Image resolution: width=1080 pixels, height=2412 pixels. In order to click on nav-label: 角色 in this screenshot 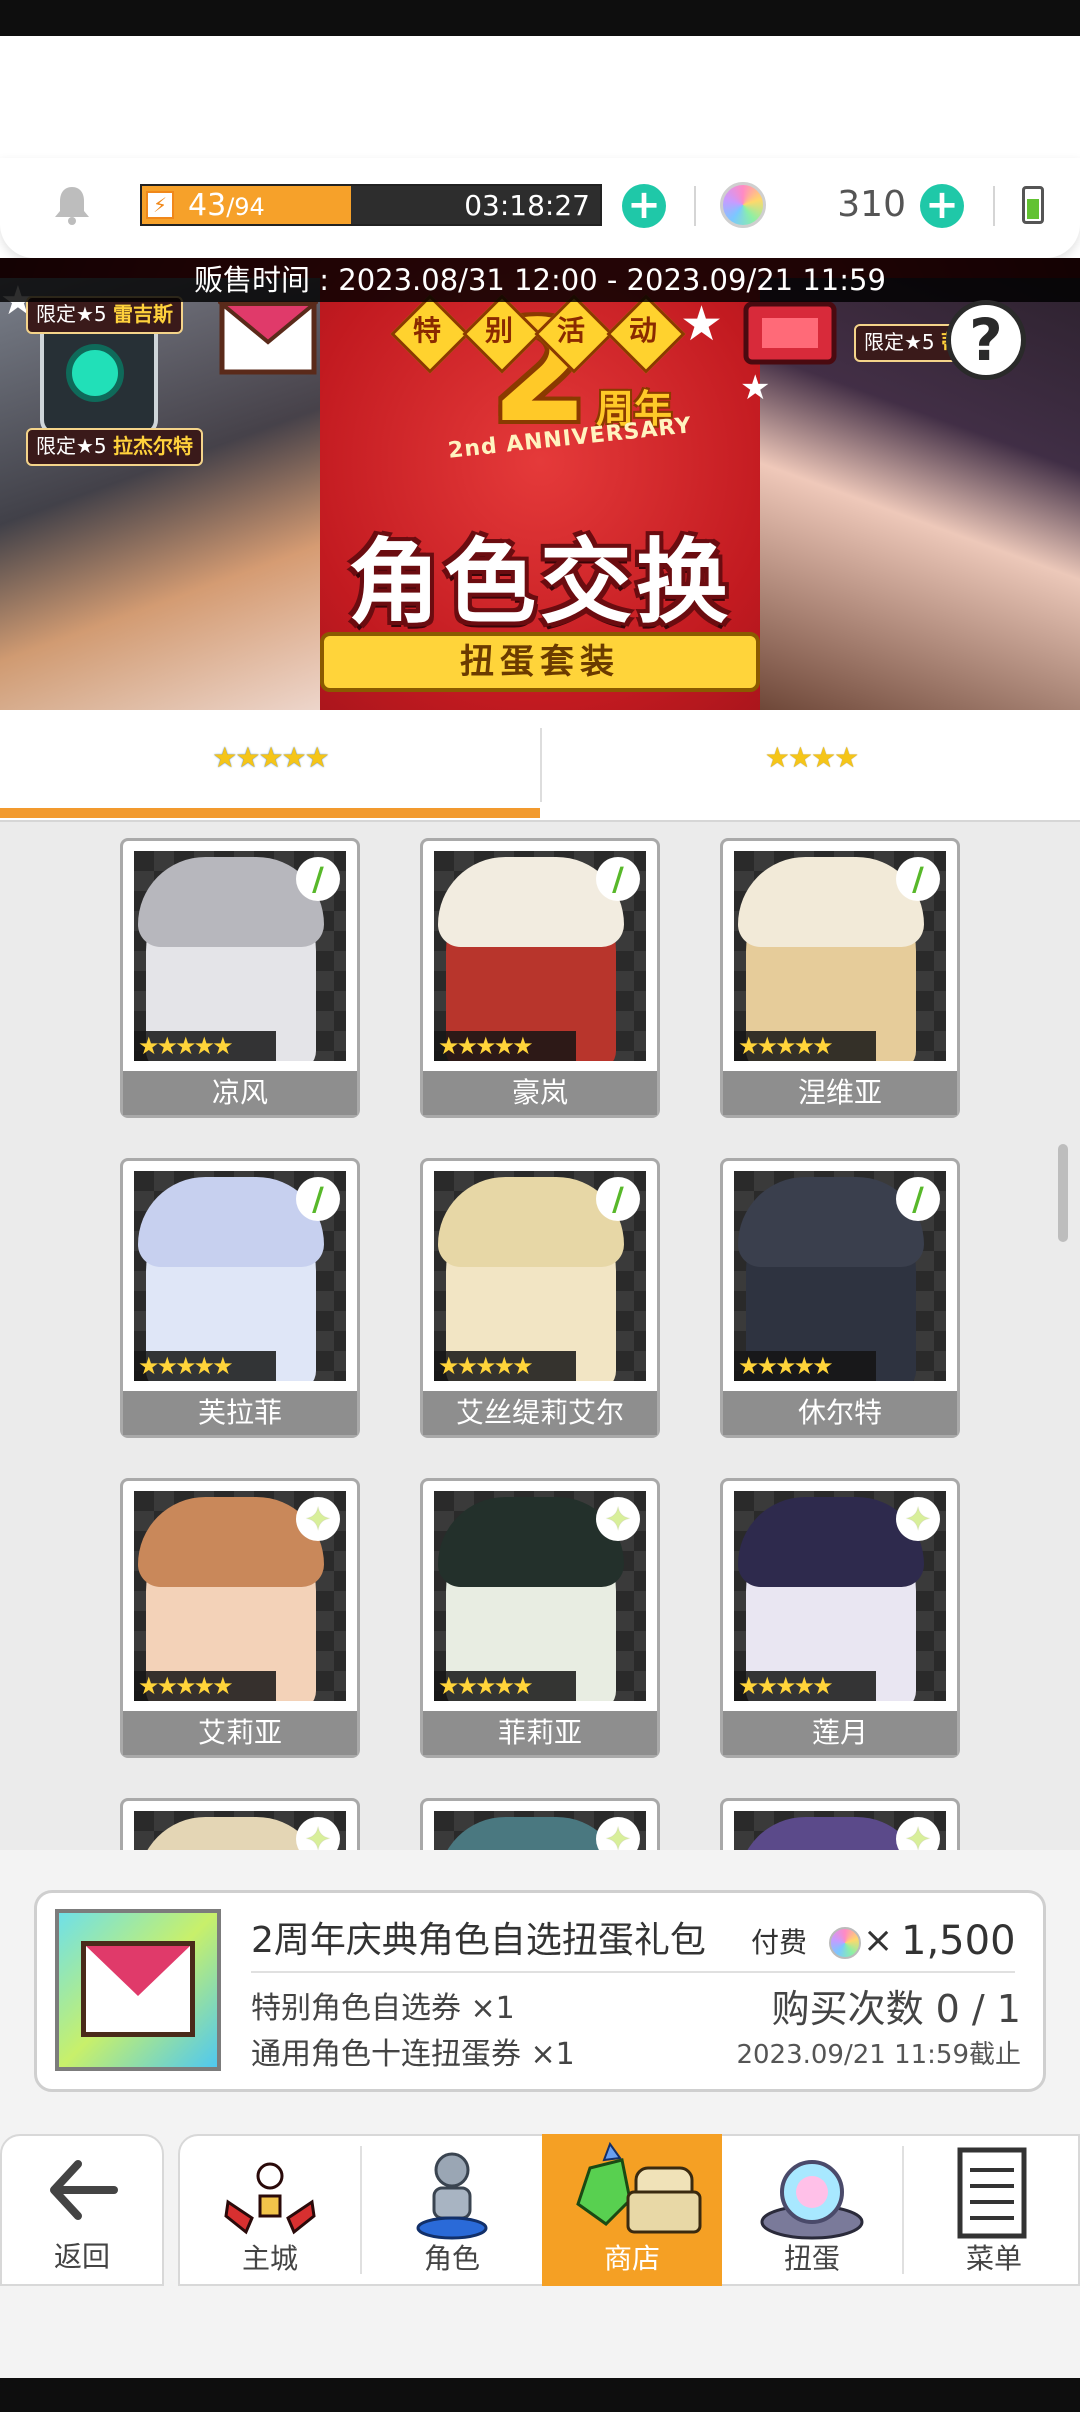, I will do `click(451, 2258)`.